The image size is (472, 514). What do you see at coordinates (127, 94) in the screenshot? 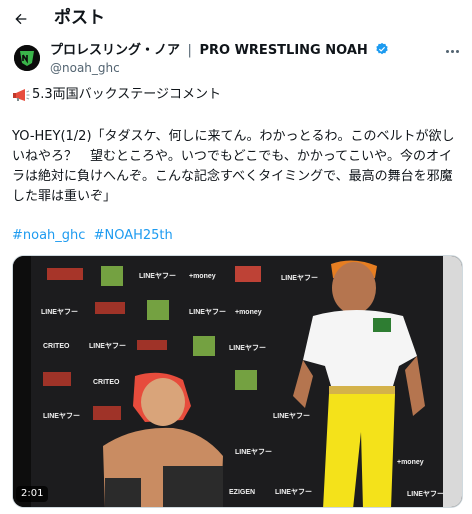
I see `post-headline: 5.3両国バックステージコメント` at bounding box center [127, 94].